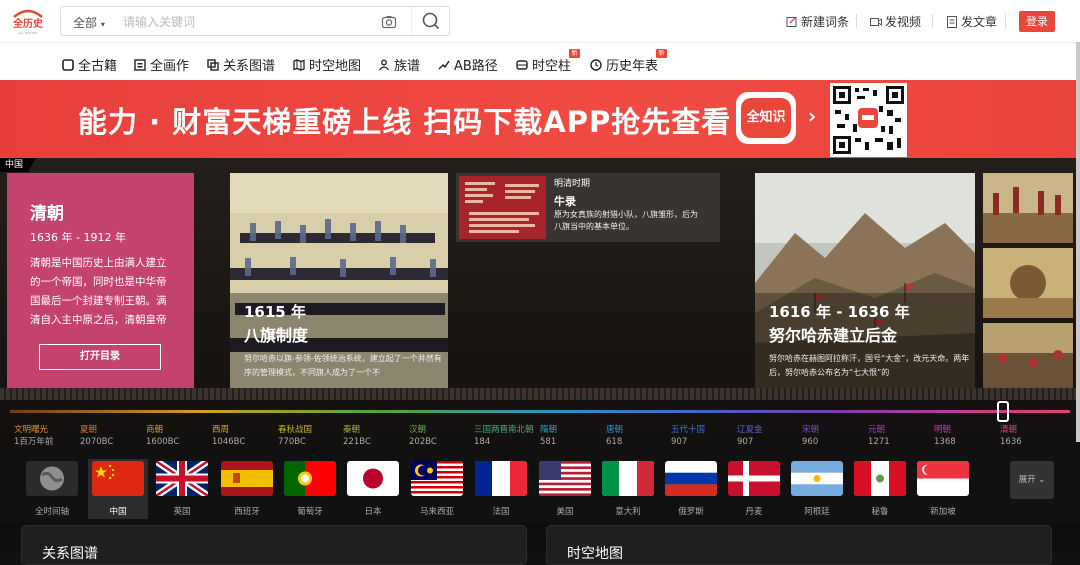  What do you see at coordinates (754, 489) in the screenshot?
I see `country-denmark: 丹麦` at bounding box center [754, 489].